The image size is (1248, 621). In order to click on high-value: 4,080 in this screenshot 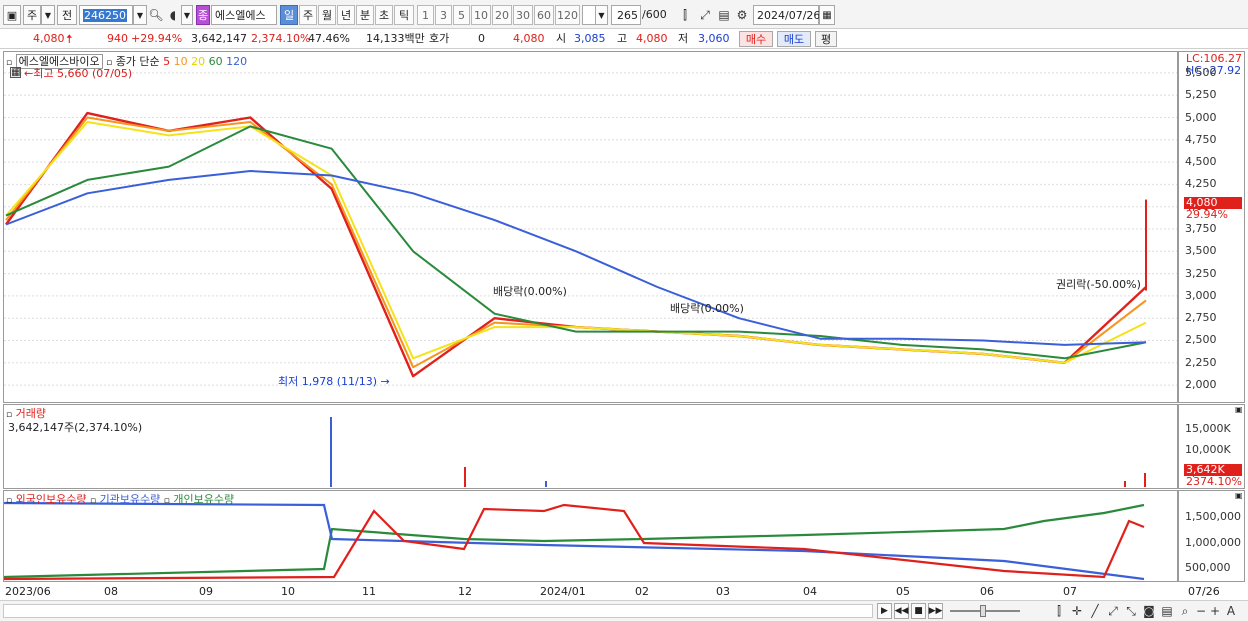, I will do `click(652, 38)`.